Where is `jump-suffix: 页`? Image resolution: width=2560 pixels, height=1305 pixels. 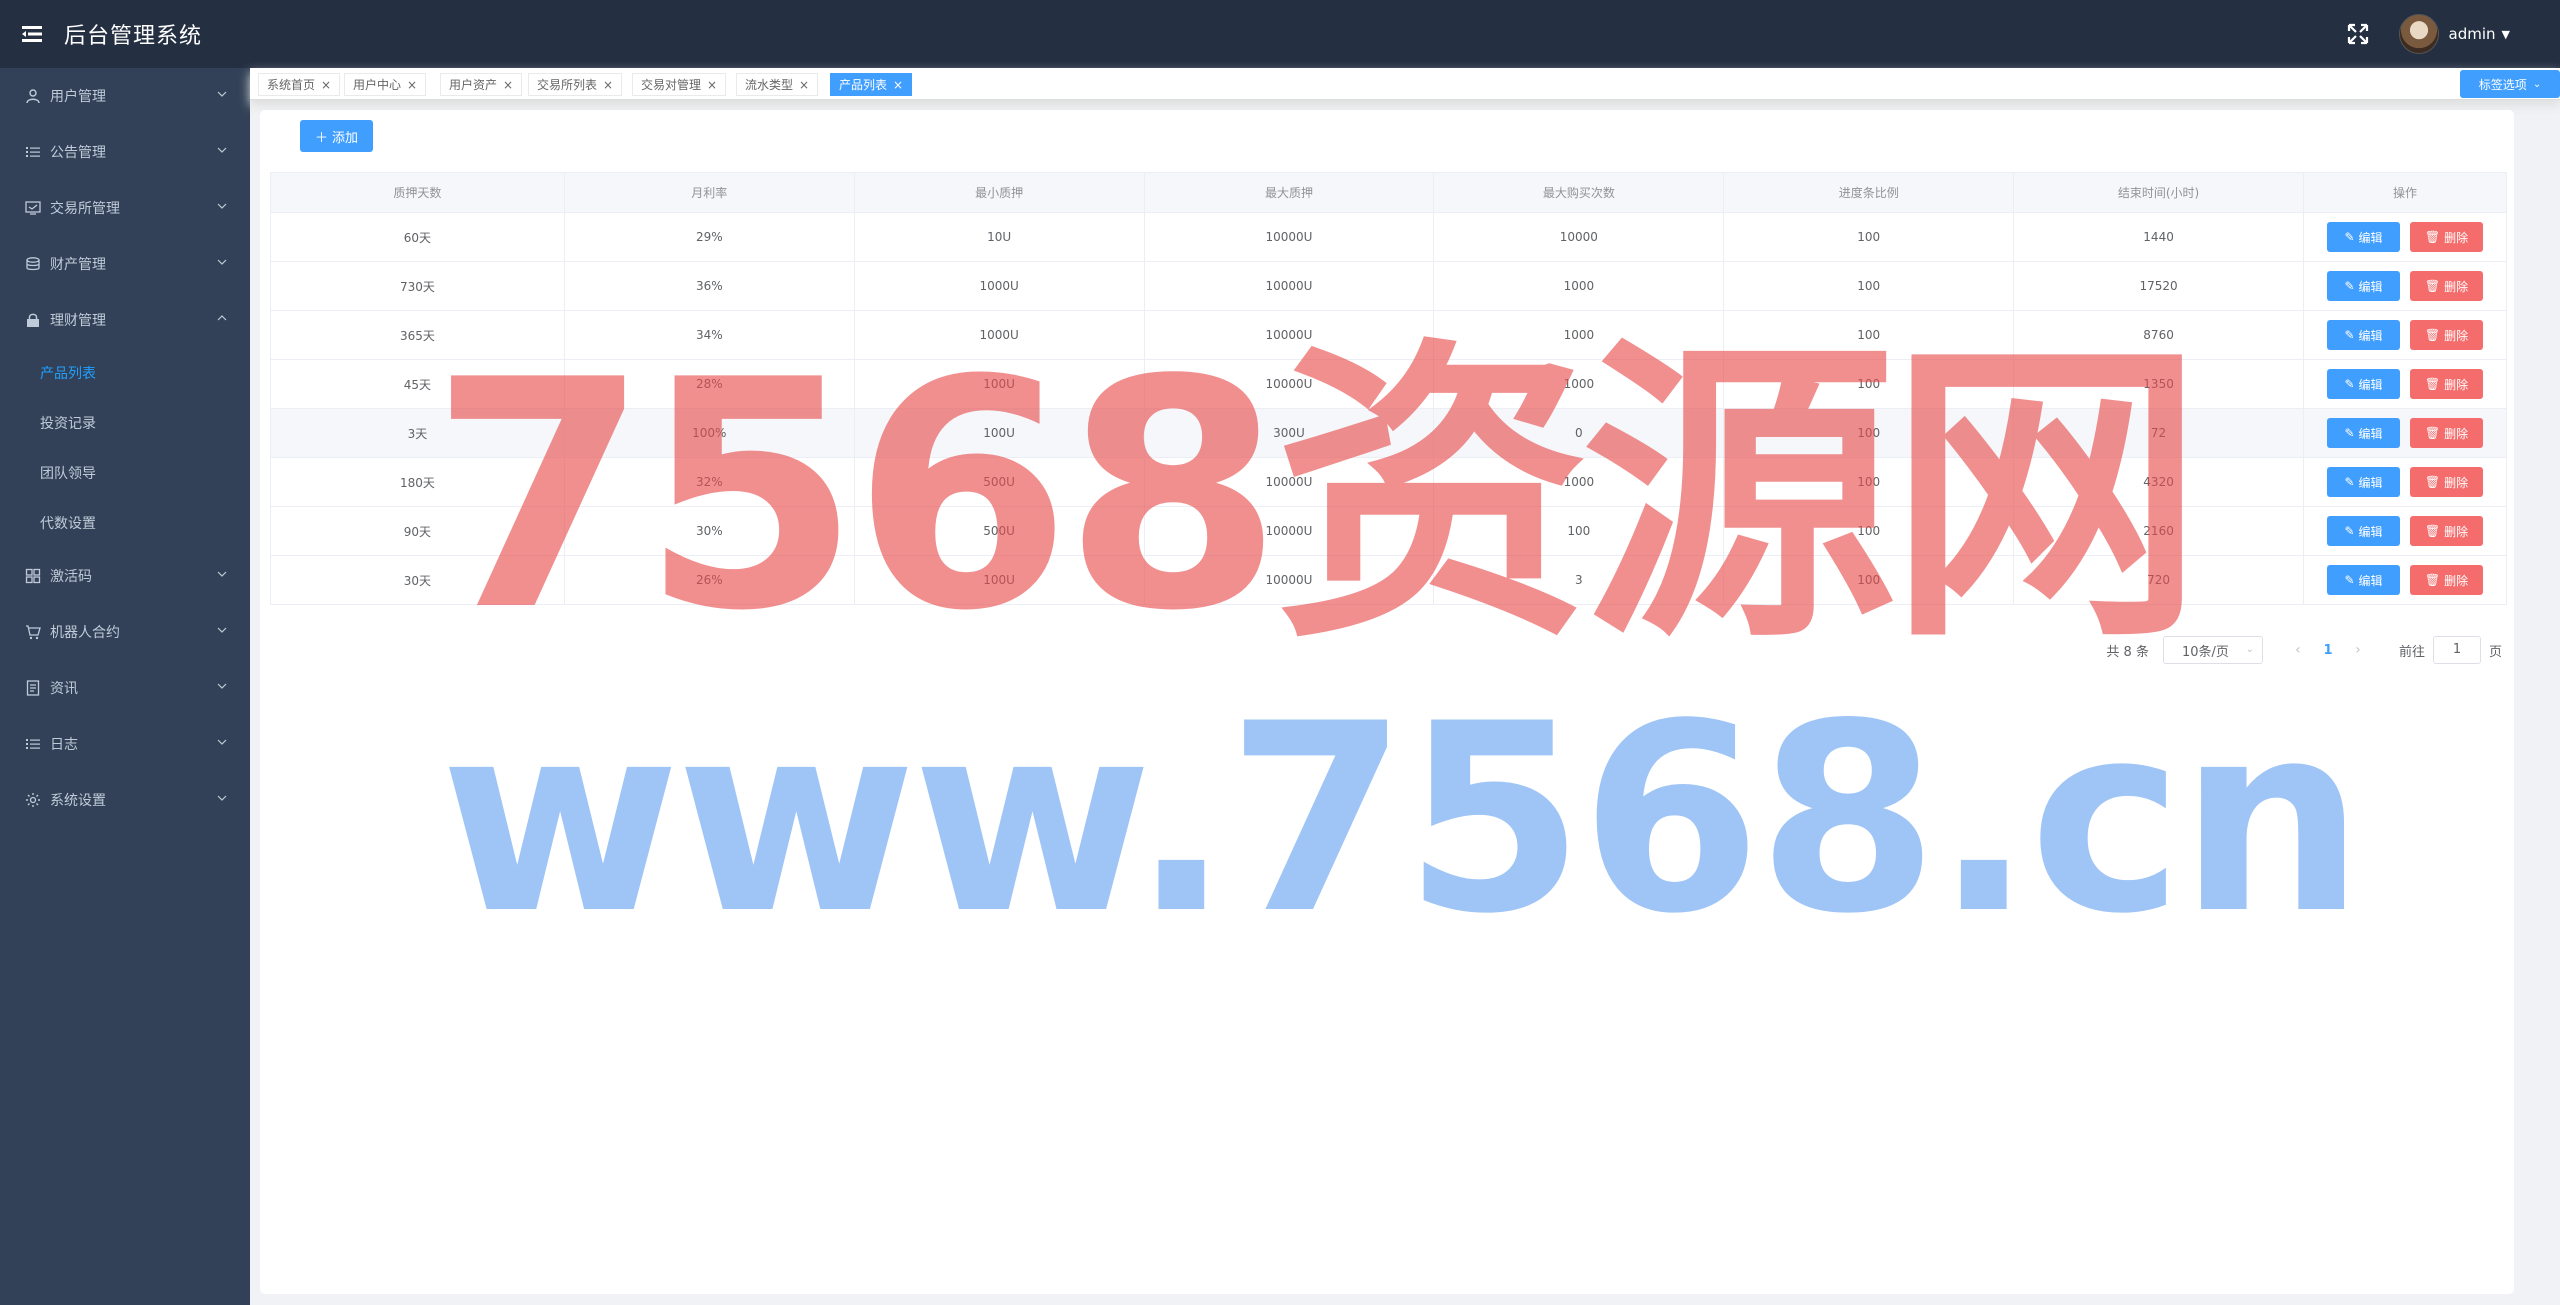
jump-suffix: 页 is located at coordinates (2495, 652).